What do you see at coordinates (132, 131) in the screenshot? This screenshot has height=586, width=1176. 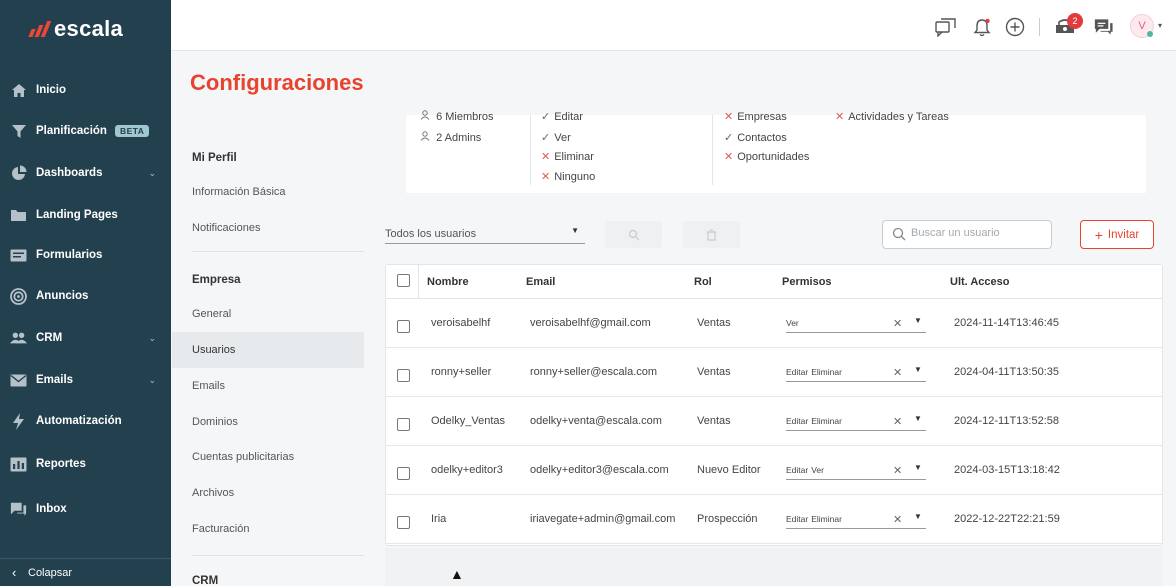 I see `beta-badge: BETA` at bounding box center [132, 131].